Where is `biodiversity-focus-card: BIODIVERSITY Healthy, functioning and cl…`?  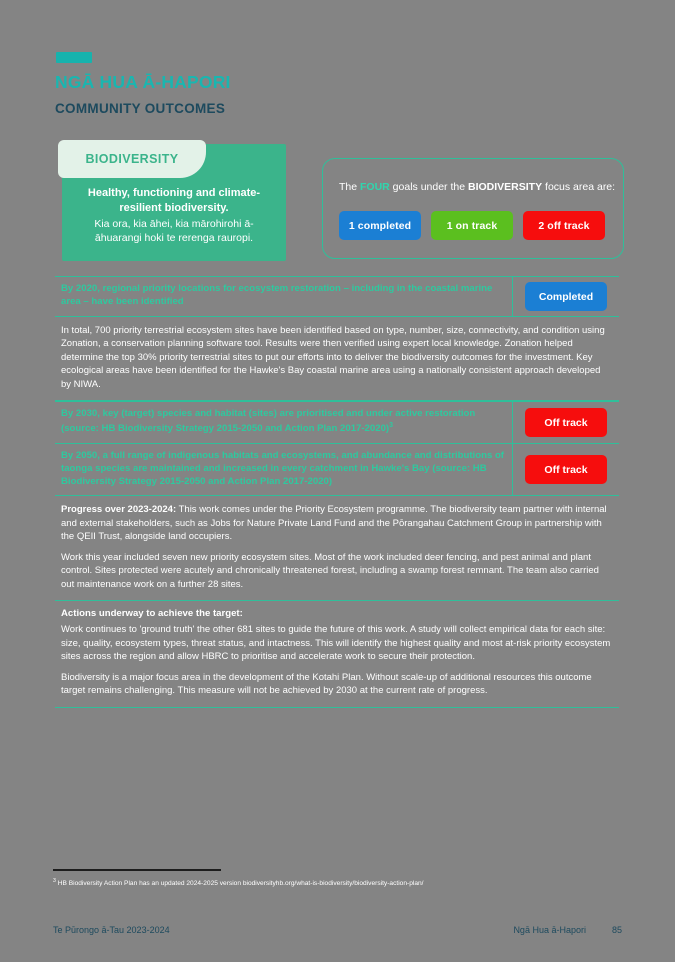
biodiversity-focus-card: BIODIVERSITY Healthy, functioning and cl… is located at coordinates (172, 200).